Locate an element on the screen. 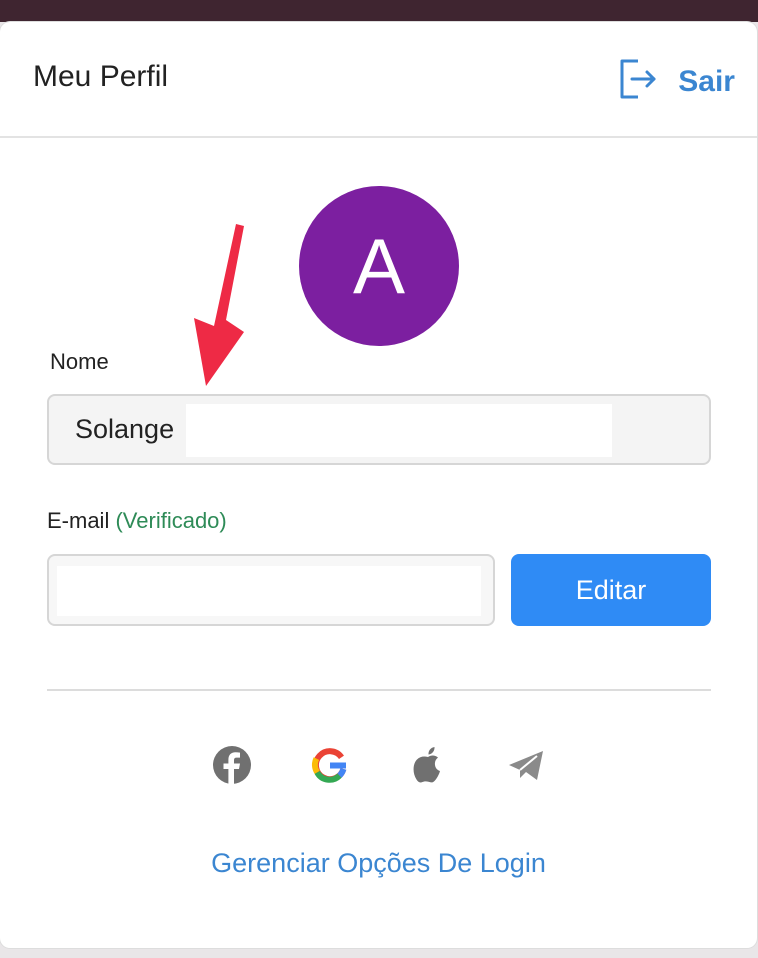  avatar: A is located at coordinates (379, 266).